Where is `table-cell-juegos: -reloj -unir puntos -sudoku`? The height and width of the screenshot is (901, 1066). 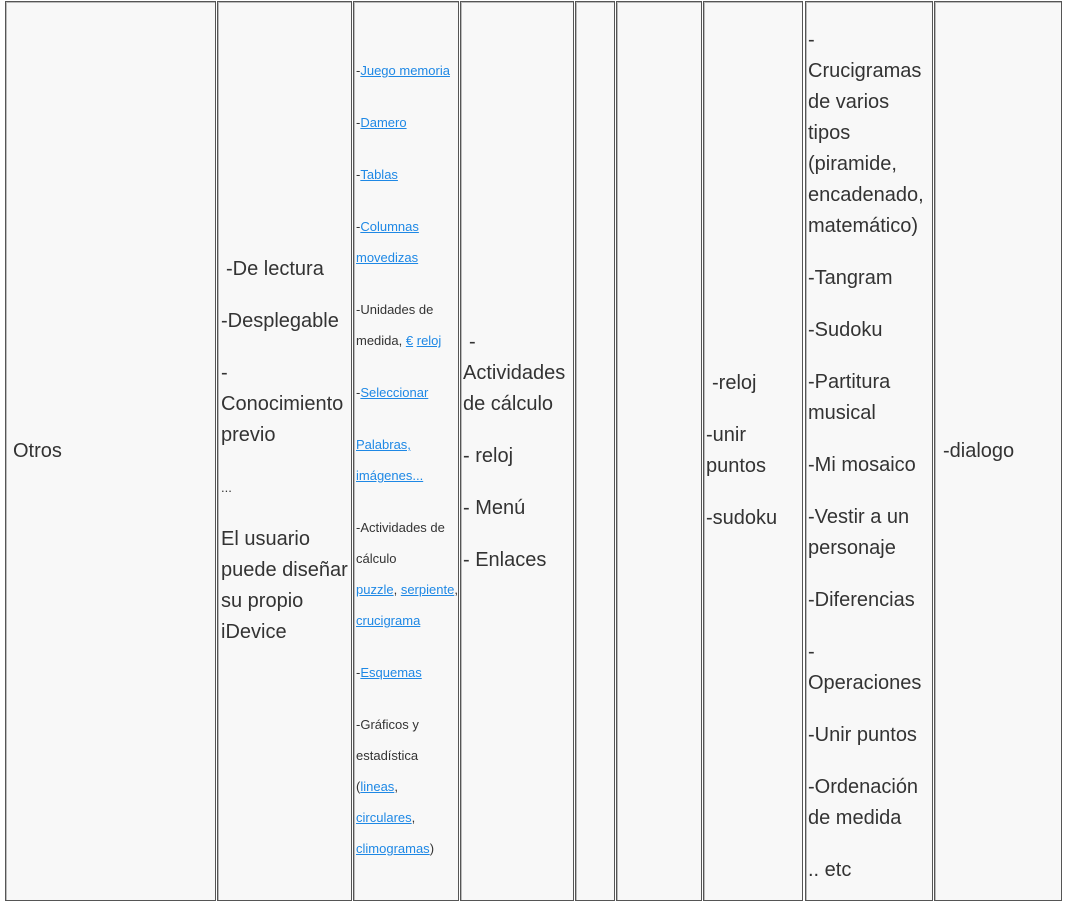
table-cell-juegos: -reloj -unir puntos -sudoku is located at coordinates (753, 451).